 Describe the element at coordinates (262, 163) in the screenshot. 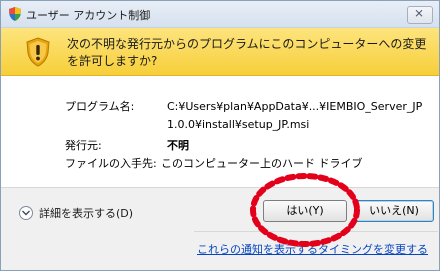

I see `file-origin-value: このコンピューター上のハード ドライブ` at that location.